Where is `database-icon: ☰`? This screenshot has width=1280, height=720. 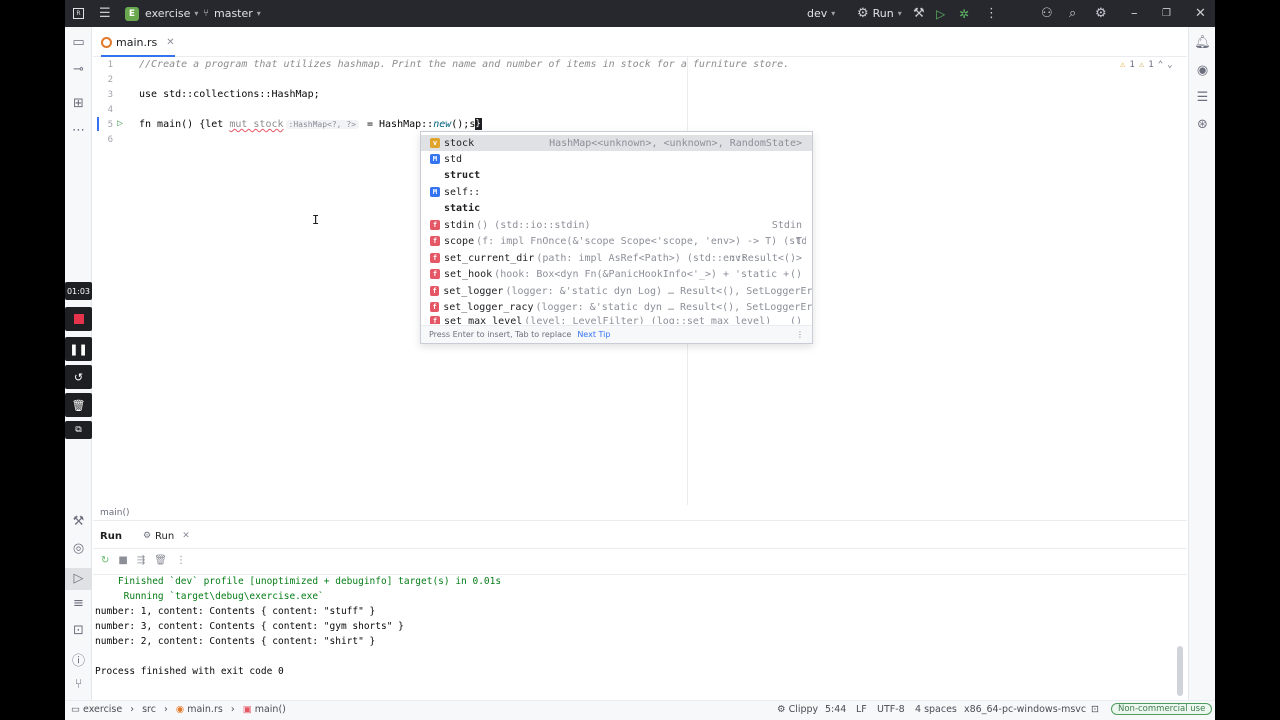 database-icon: ☰ is located at coordinates (1202, 97).